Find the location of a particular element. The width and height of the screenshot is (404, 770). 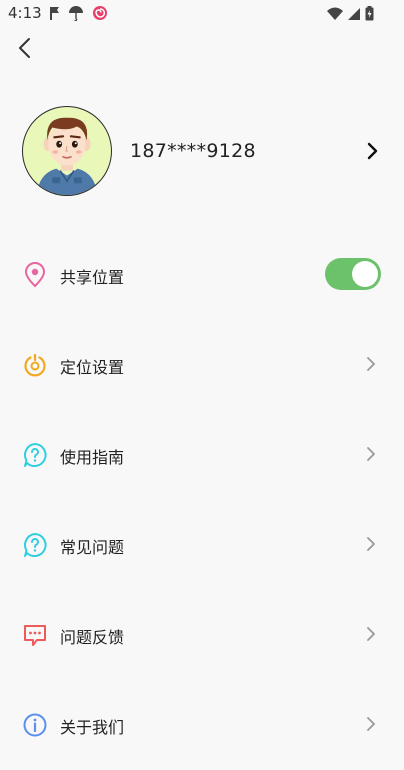

share-location-toggle is located at coordinates (353, 274).